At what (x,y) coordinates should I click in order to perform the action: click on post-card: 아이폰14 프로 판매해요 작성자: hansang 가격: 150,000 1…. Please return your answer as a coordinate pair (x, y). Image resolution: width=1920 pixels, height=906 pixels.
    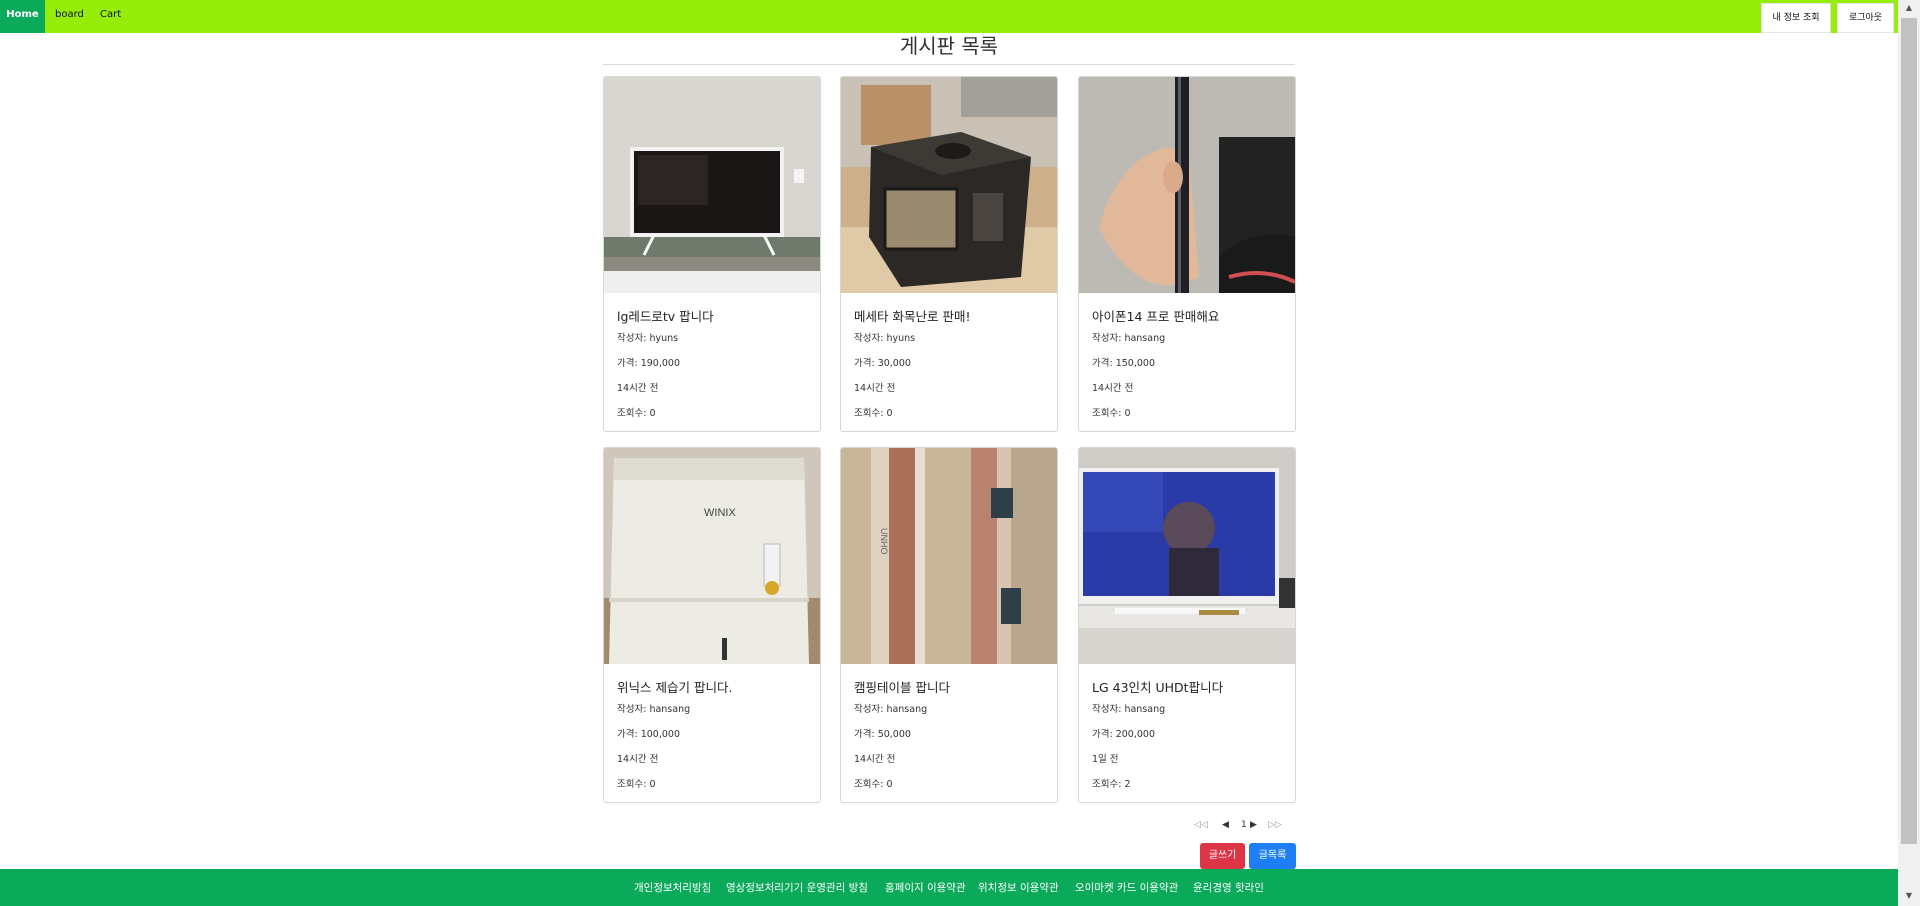
    Looking at the image, I should click on (1187, 254).